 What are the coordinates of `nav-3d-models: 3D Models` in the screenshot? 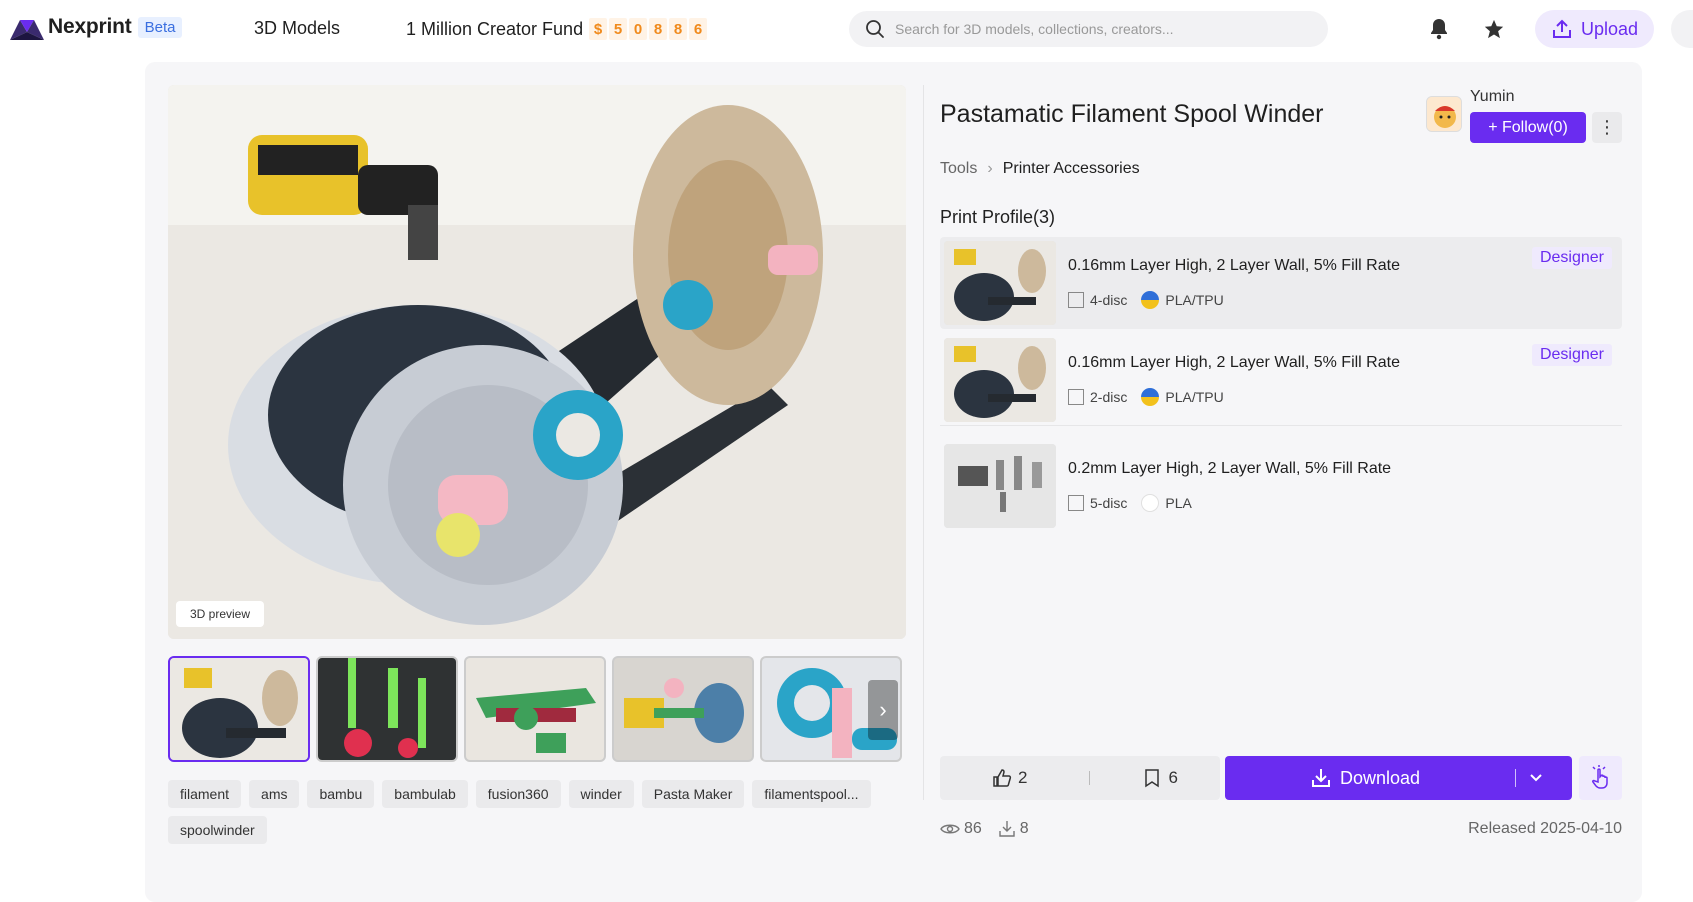 It's located at (297, 28).